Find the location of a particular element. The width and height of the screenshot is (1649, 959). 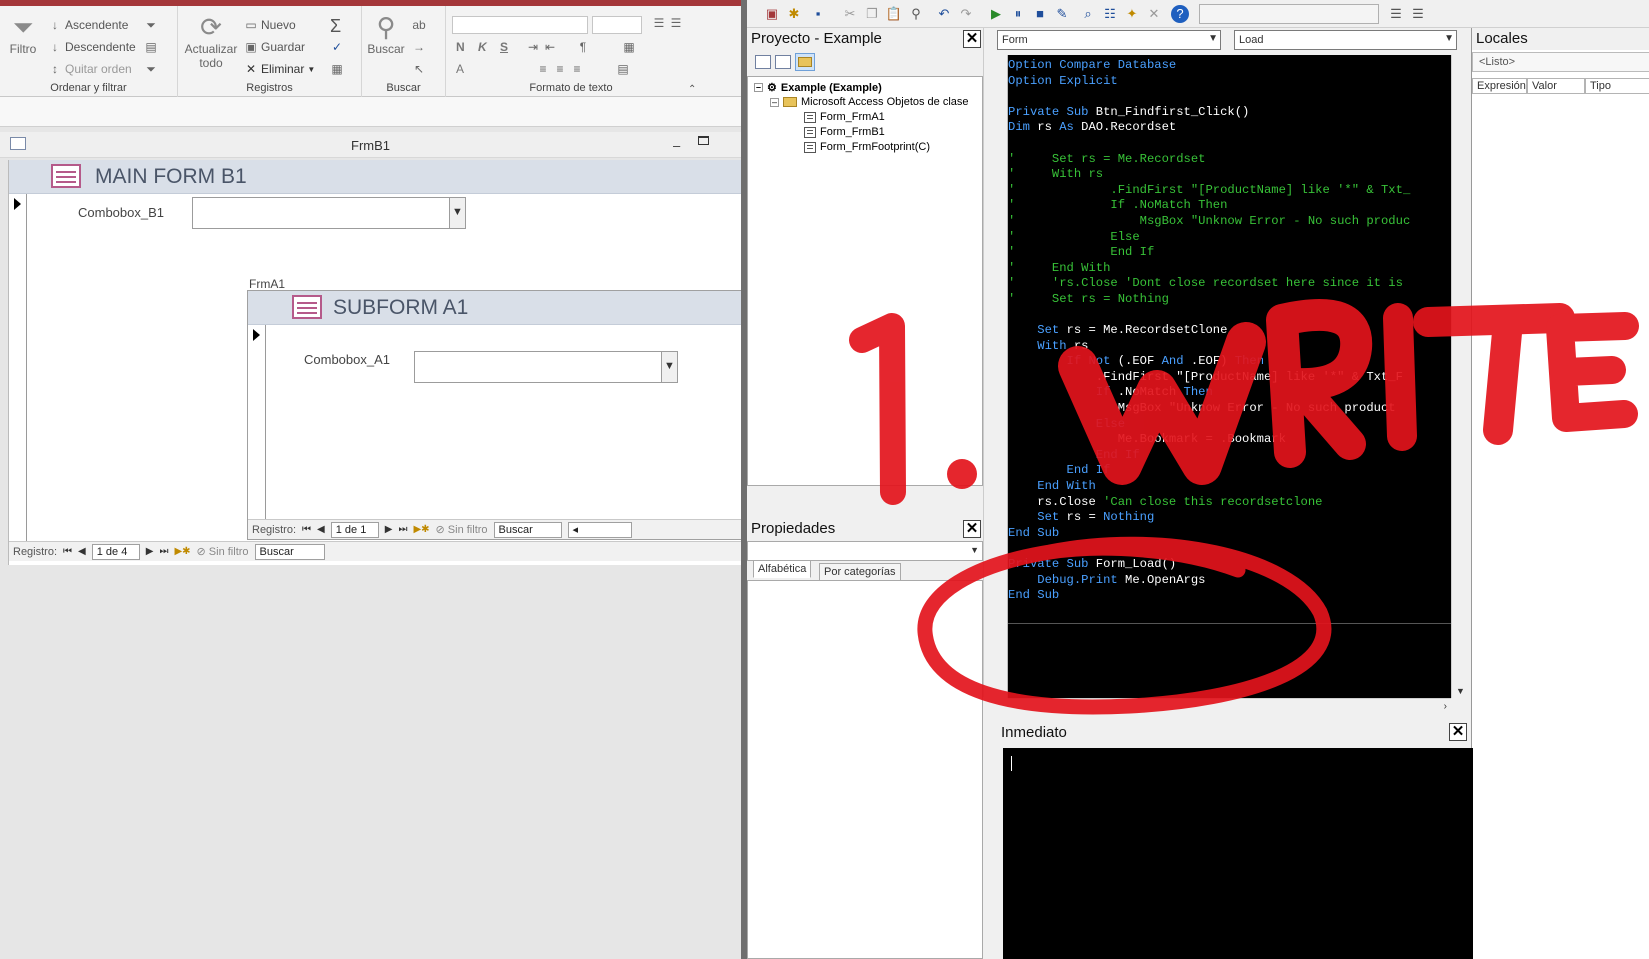

copy-icon: ❐ is located at coordinates (872, 14).